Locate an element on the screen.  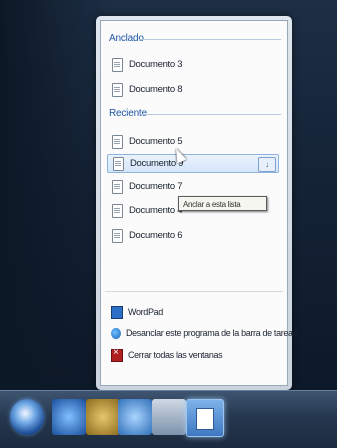
windows-start-icon is located at coordinates (27, 417).